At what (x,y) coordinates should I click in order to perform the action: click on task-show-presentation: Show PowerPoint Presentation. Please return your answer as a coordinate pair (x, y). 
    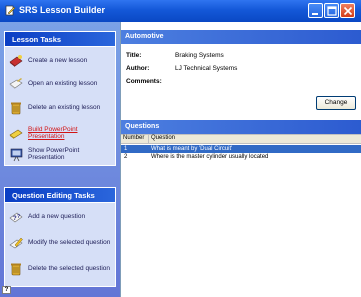
    Looking at the image, I should click on (61, 154).